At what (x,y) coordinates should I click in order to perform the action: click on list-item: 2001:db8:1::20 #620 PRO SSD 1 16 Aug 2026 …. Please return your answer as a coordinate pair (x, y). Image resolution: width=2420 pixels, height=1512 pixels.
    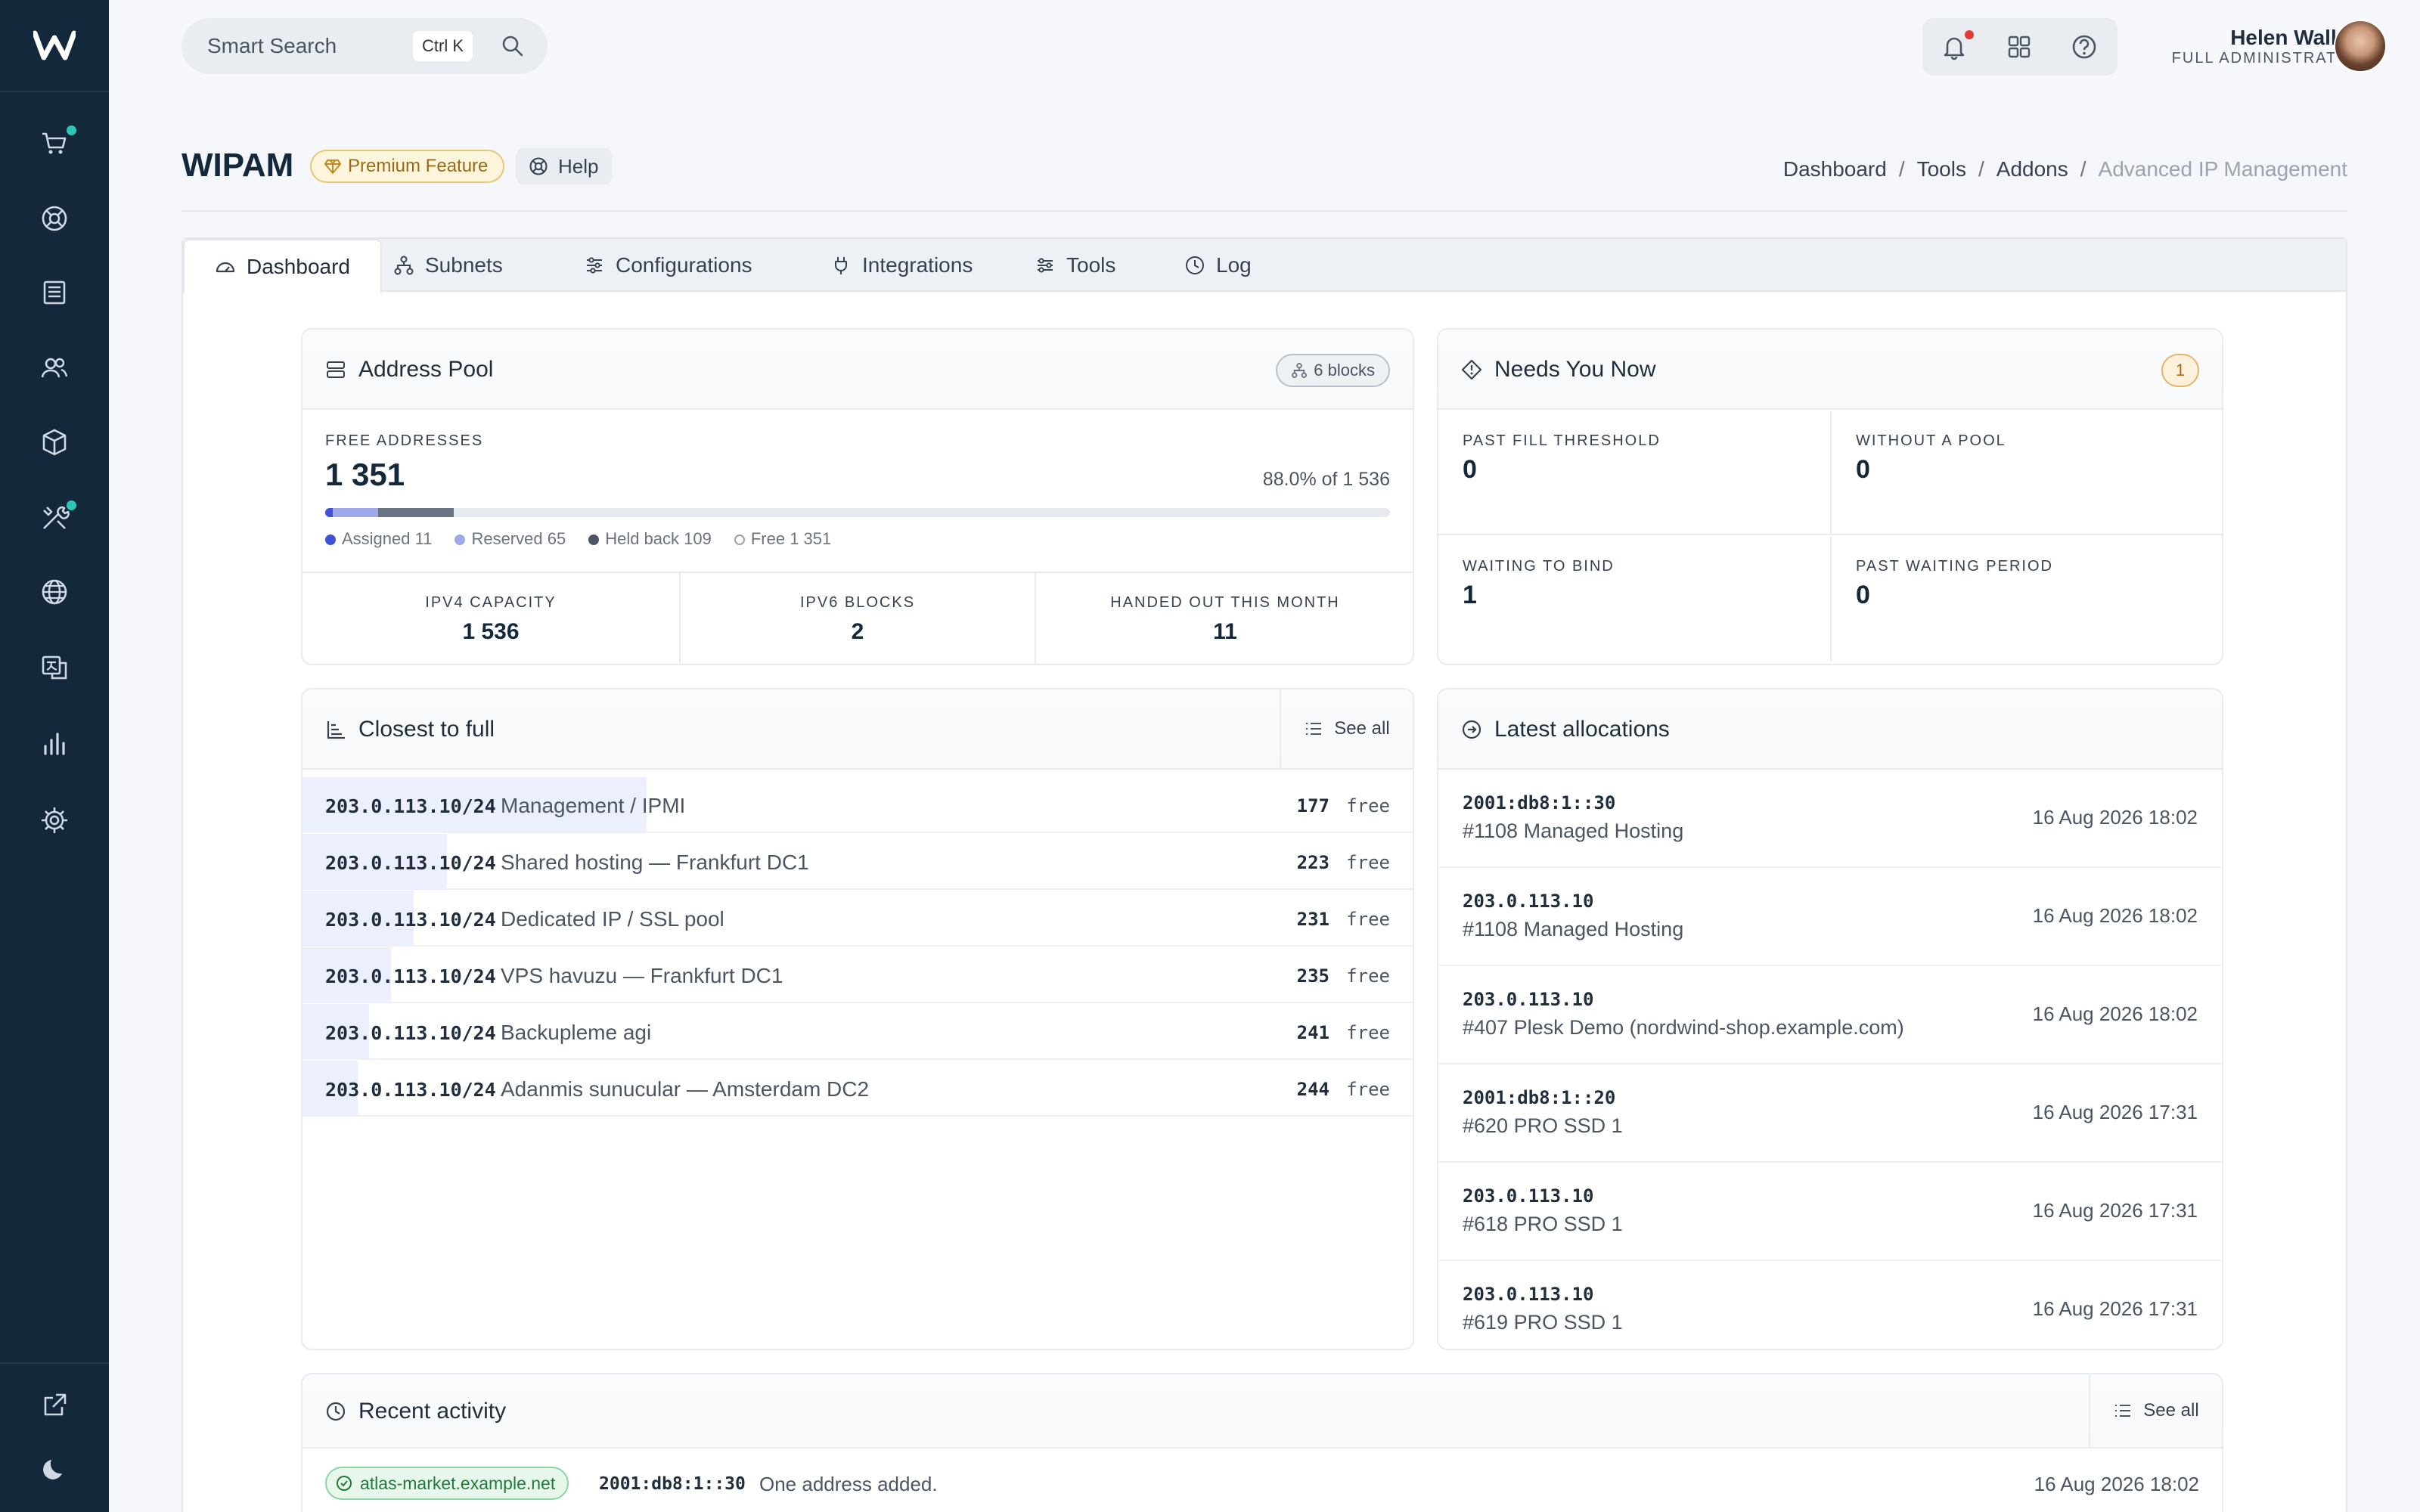
    Looking at the image, I should click on (1830, 1113).